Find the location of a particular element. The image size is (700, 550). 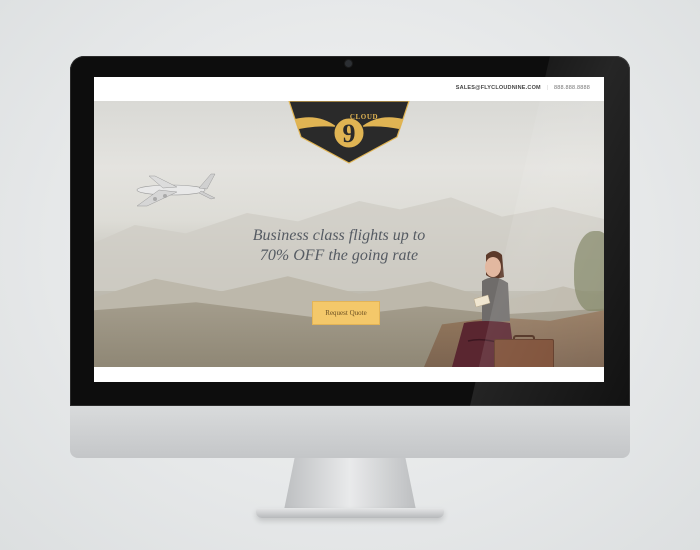

airplane-illustration is located at coordinates (176, 190).